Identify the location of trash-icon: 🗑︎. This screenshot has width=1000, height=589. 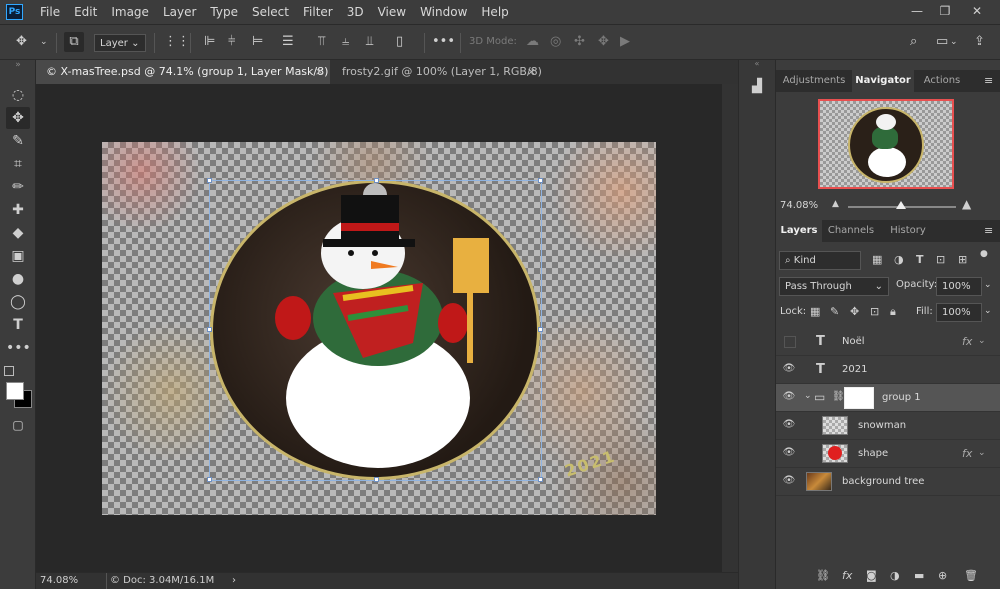
(971, 575).